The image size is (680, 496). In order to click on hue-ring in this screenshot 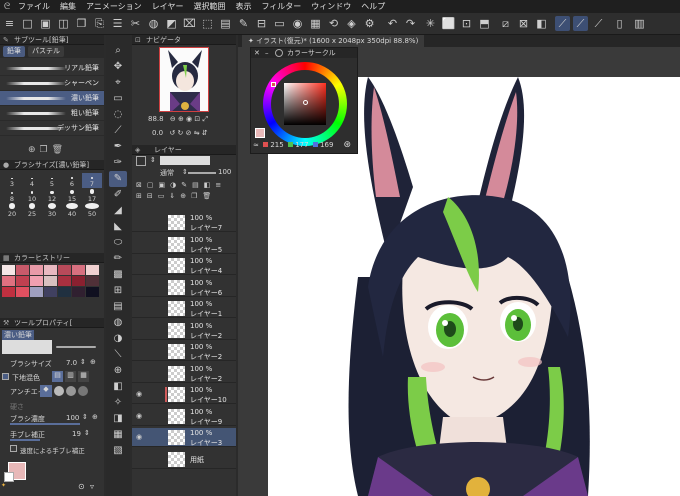, I will do `click(305, 104)`.